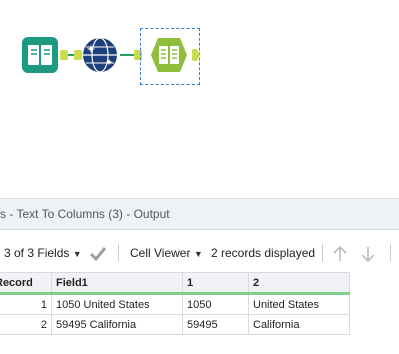  I want to click on record-cell: 1, so click(26, 304).